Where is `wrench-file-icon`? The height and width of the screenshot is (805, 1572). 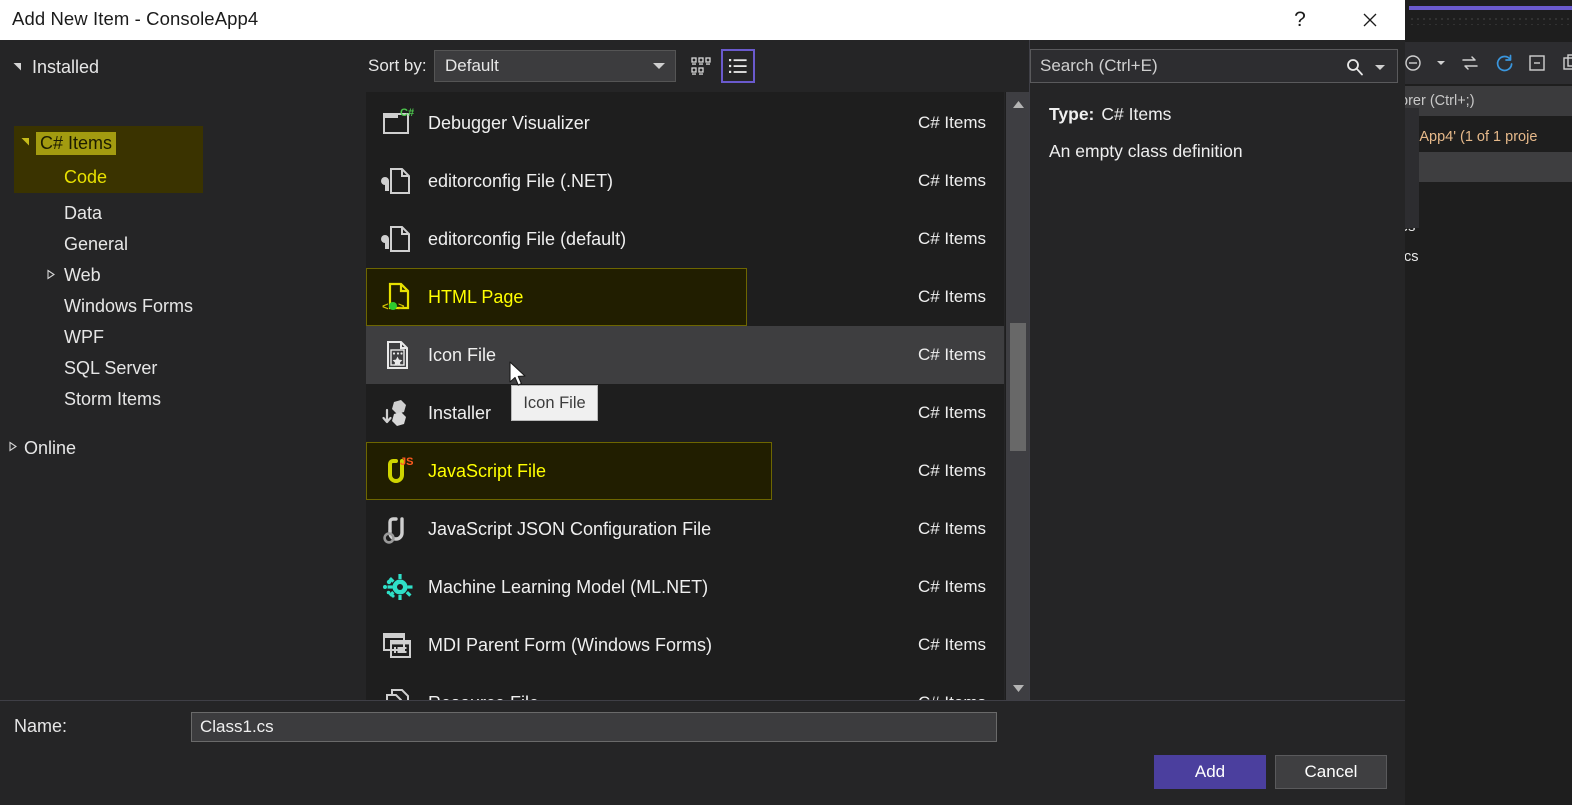
wrench-file-icon is located at coordinates (397, 181).